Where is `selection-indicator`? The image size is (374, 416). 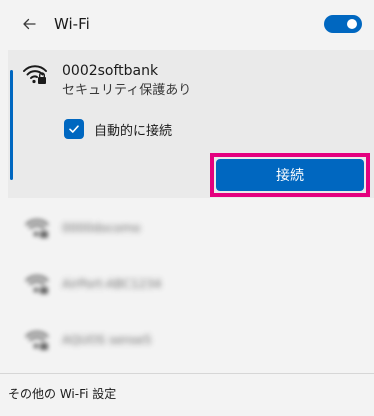 selection-indicator is located at coordinates (11, 125).